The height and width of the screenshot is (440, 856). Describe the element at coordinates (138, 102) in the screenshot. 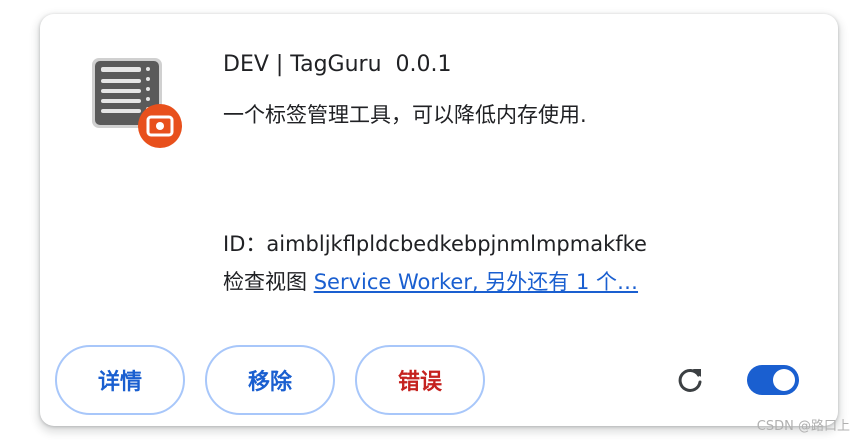

I see `extension-icon` at that location.